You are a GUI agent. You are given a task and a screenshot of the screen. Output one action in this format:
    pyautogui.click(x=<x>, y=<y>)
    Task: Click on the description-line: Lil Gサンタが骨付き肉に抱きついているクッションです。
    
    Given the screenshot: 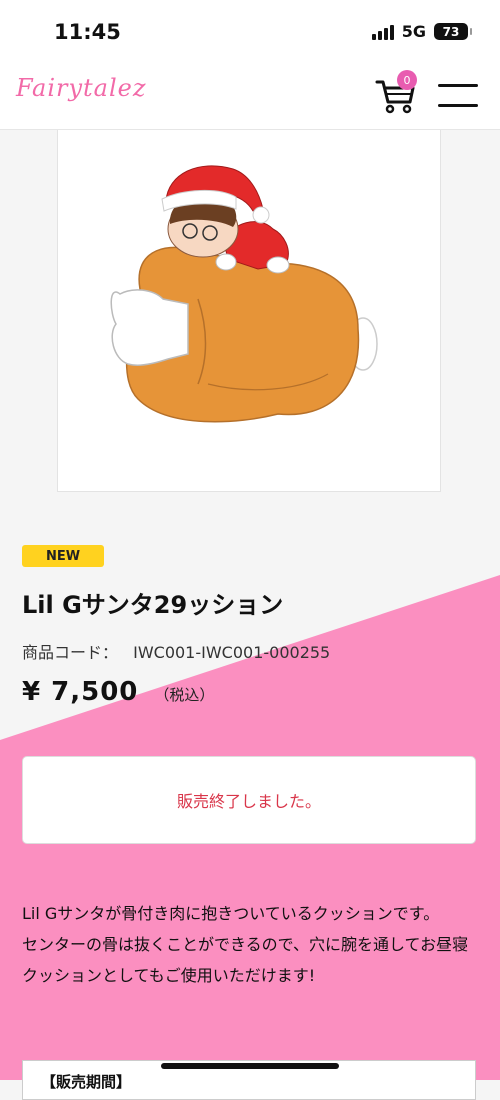 What is the action you would take?
    pyautogui.click(x=231, y=913)
    